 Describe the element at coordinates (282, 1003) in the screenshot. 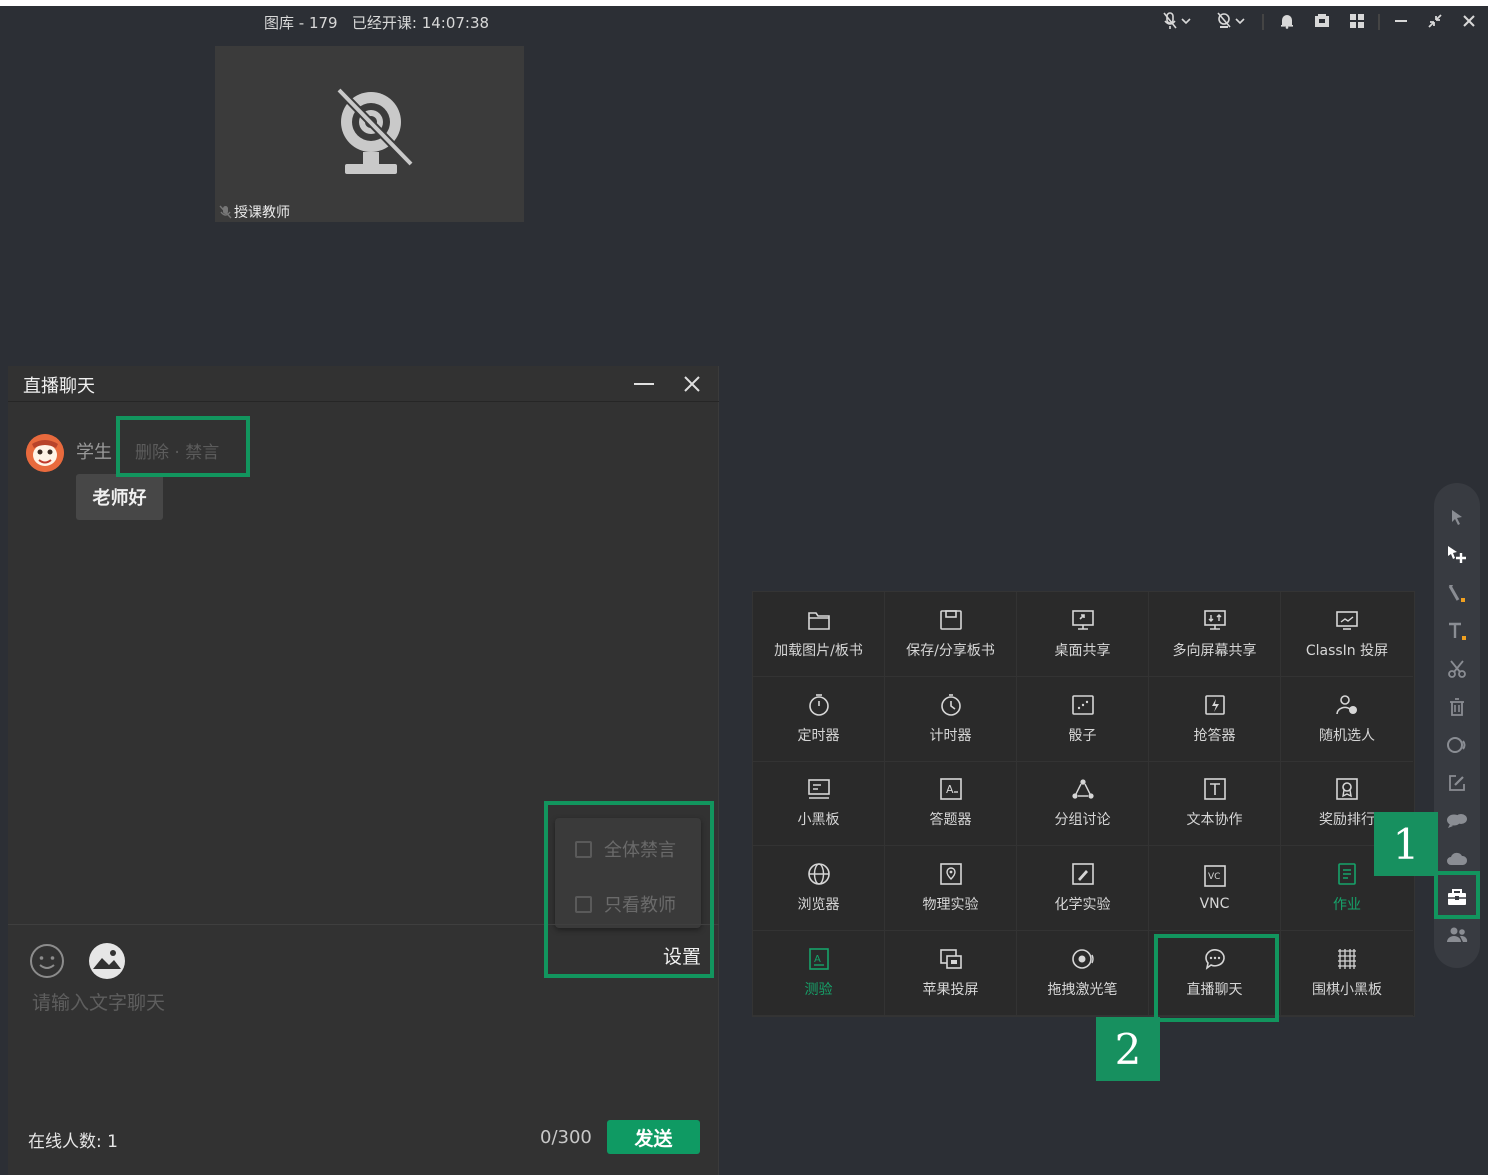

I see `chat-input` at that location.